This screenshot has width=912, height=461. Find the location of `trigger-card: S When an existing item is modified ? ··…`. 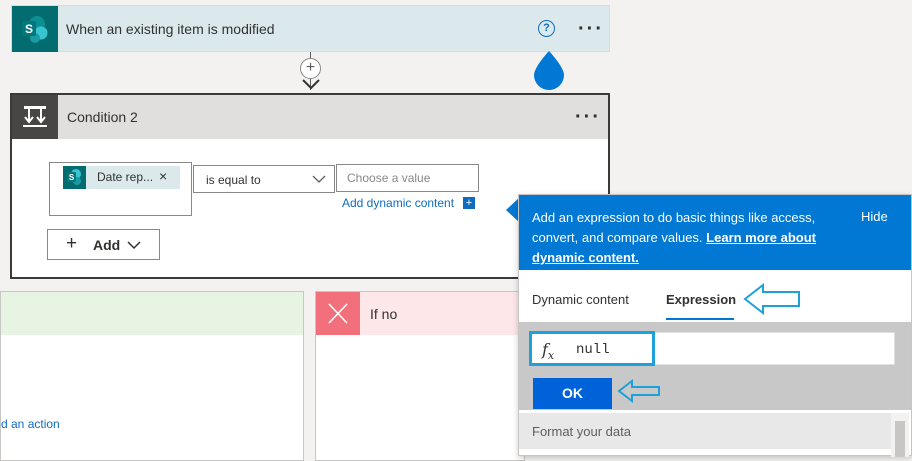

trigger-card: S When an existing item is modified ? ··… is located at coordinates (310, 28).